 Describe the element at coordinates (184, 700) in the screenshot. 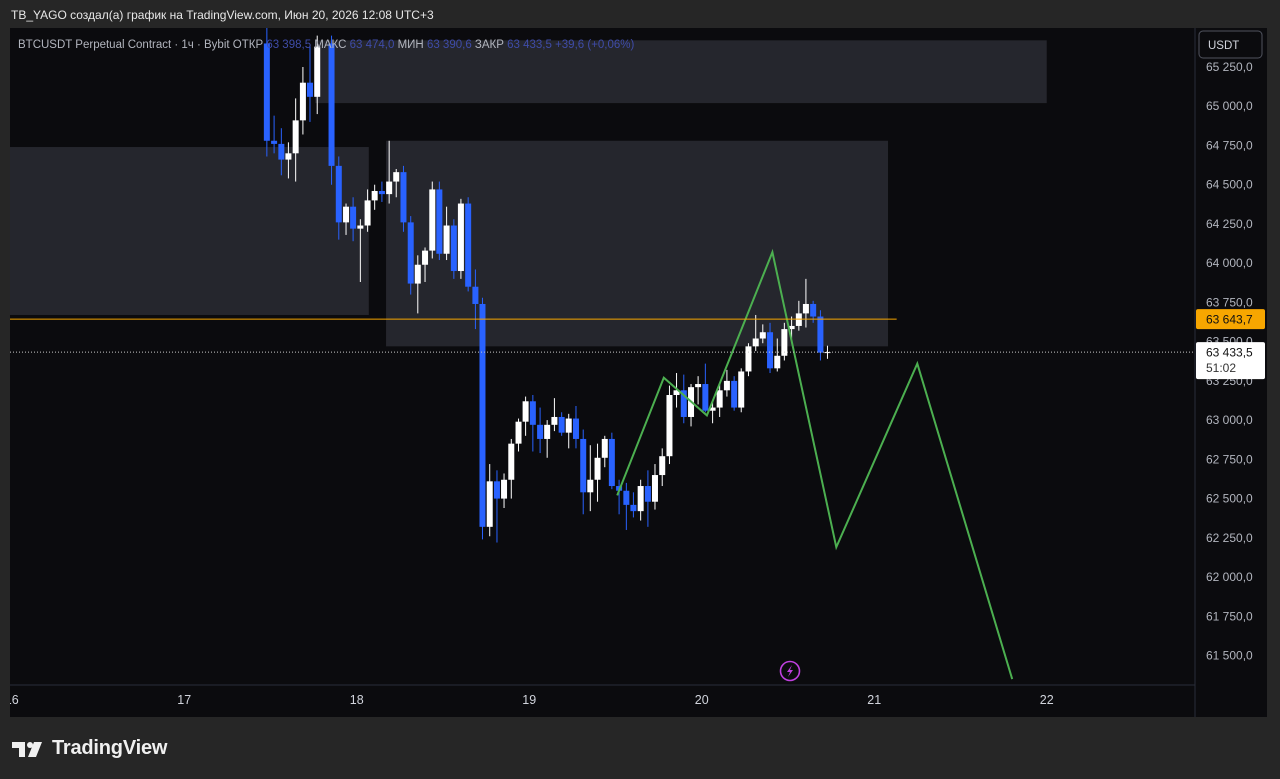

I see `x-tick-label: 17` at that location.